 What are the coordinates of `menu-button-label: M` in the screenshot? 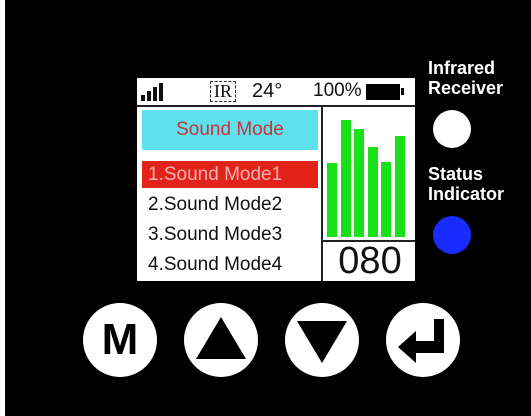 It's located at (120, 339).